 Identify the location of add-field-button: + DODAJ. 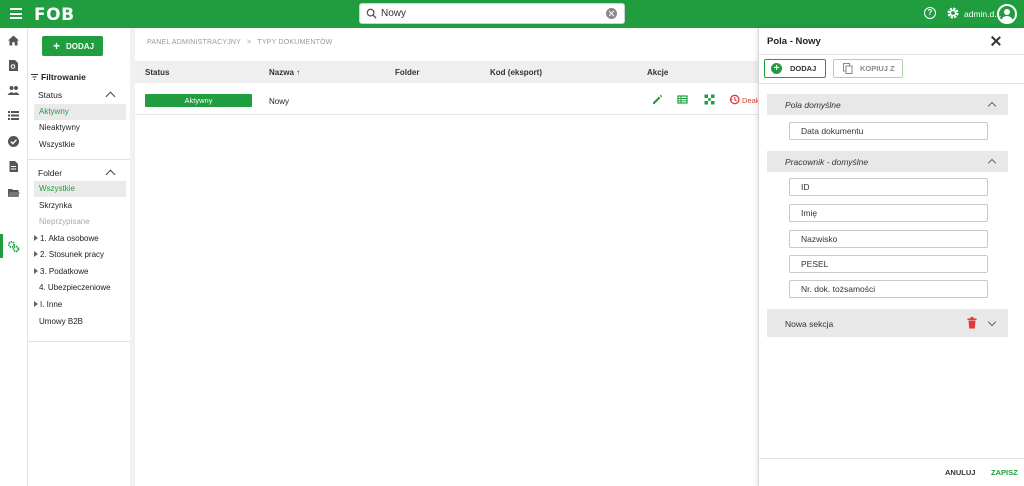
(795, 68).